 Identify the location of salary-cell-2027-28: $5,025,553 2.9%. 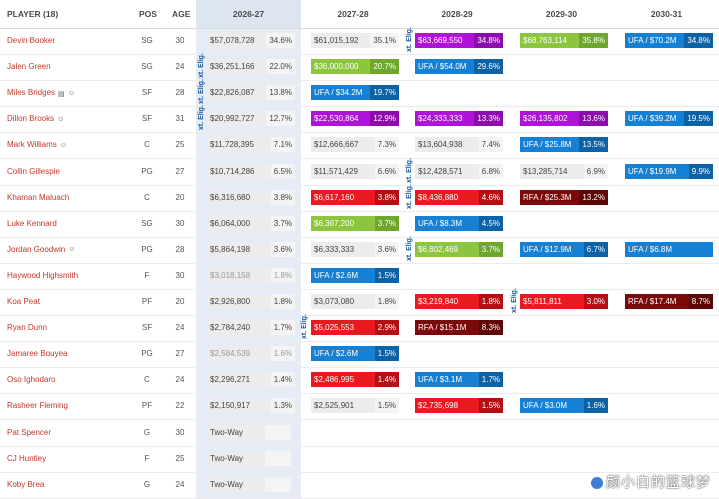
(355, 328).